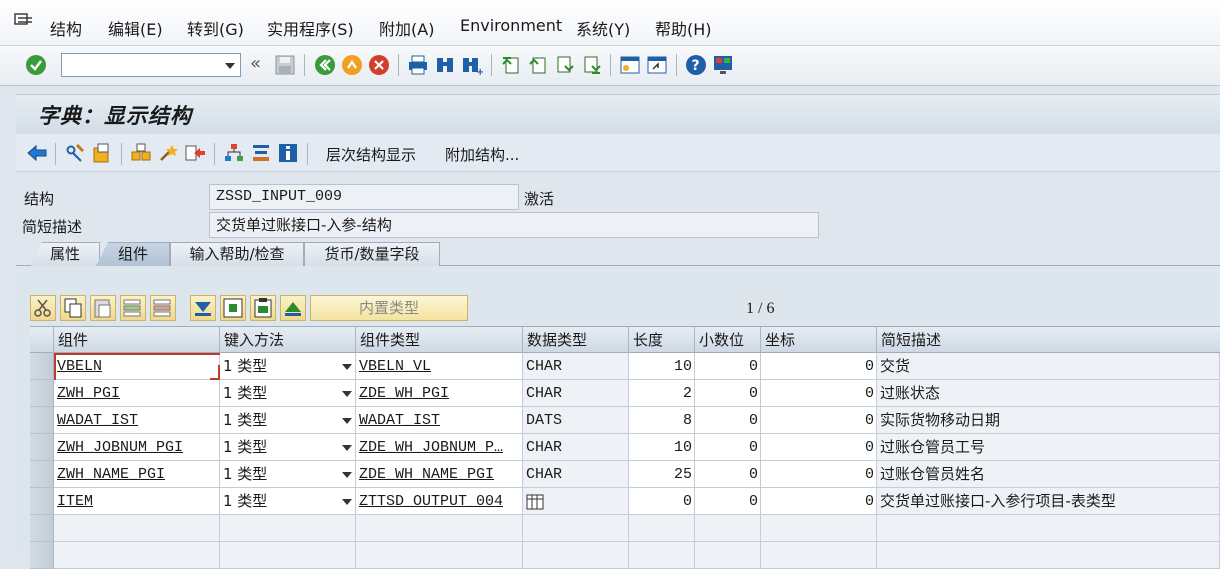 Image resolution: width=1220 pixels, height=569 pixels. What do you see at coordinates (288, 153) in the screenshot?
I see `info-icon` at bounding box center [288, 153].